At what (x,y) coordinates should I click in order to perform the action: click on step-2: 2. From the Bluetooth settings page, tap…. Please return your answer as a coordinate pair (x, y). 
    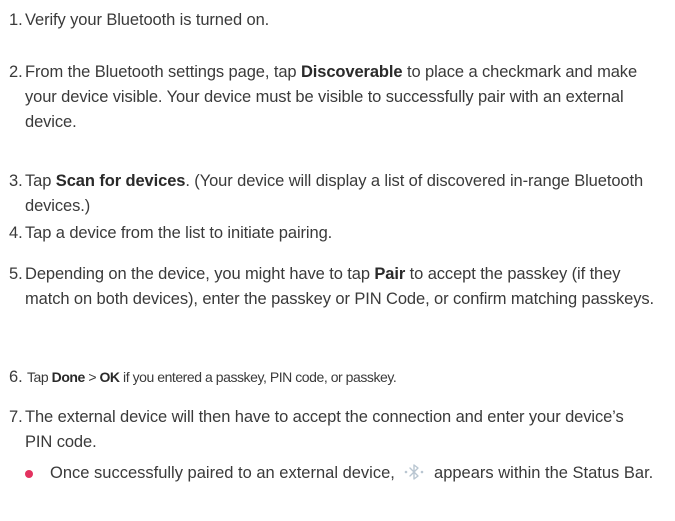
    Looking at the image, I should click on (331, 97).